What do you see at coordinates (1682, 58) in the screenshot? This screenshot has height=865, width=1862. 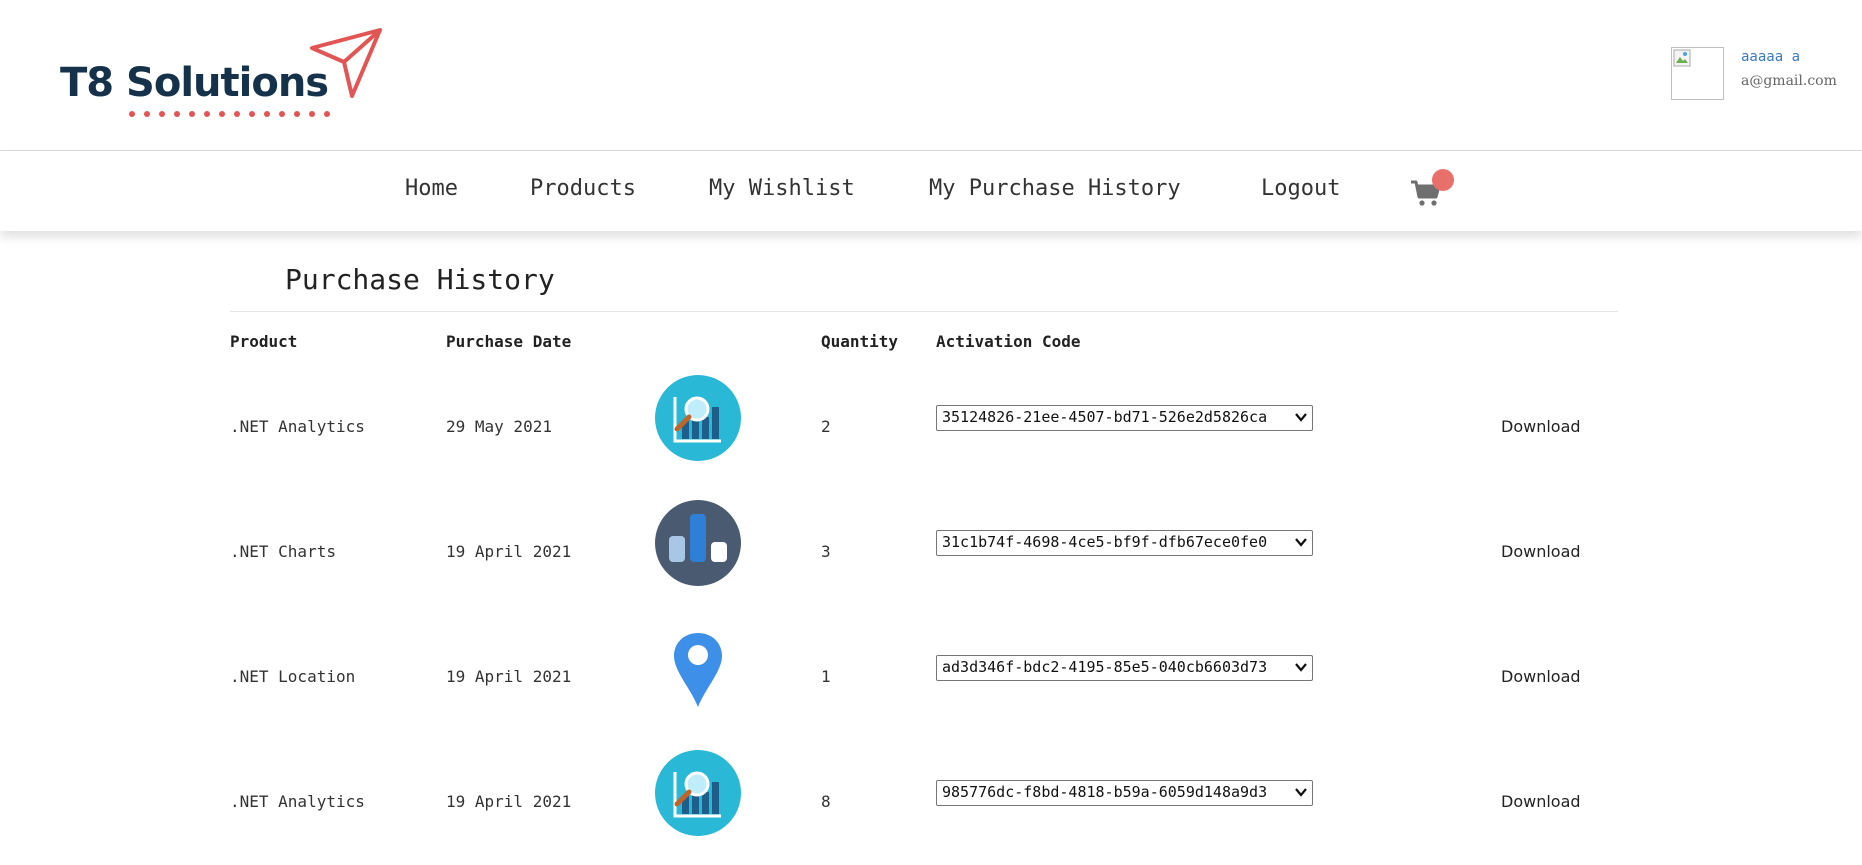 I see `broken-image-icon` at bounding box center [1682, 58].